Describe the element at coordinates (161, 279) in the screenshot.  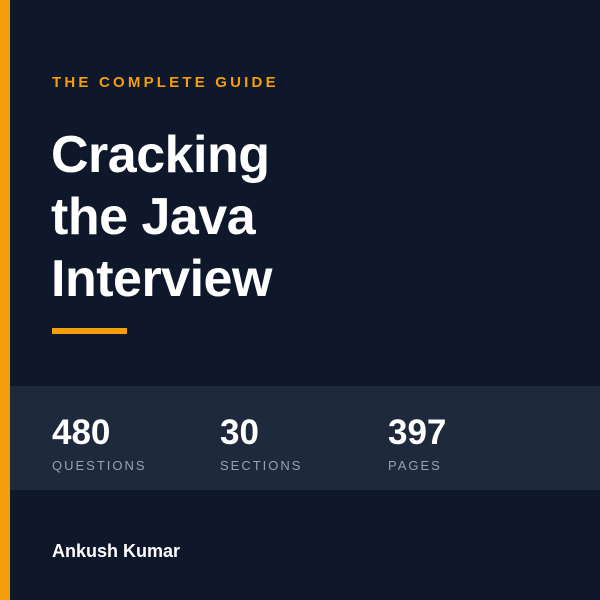
I see `title-line-3: Interview` at that location.